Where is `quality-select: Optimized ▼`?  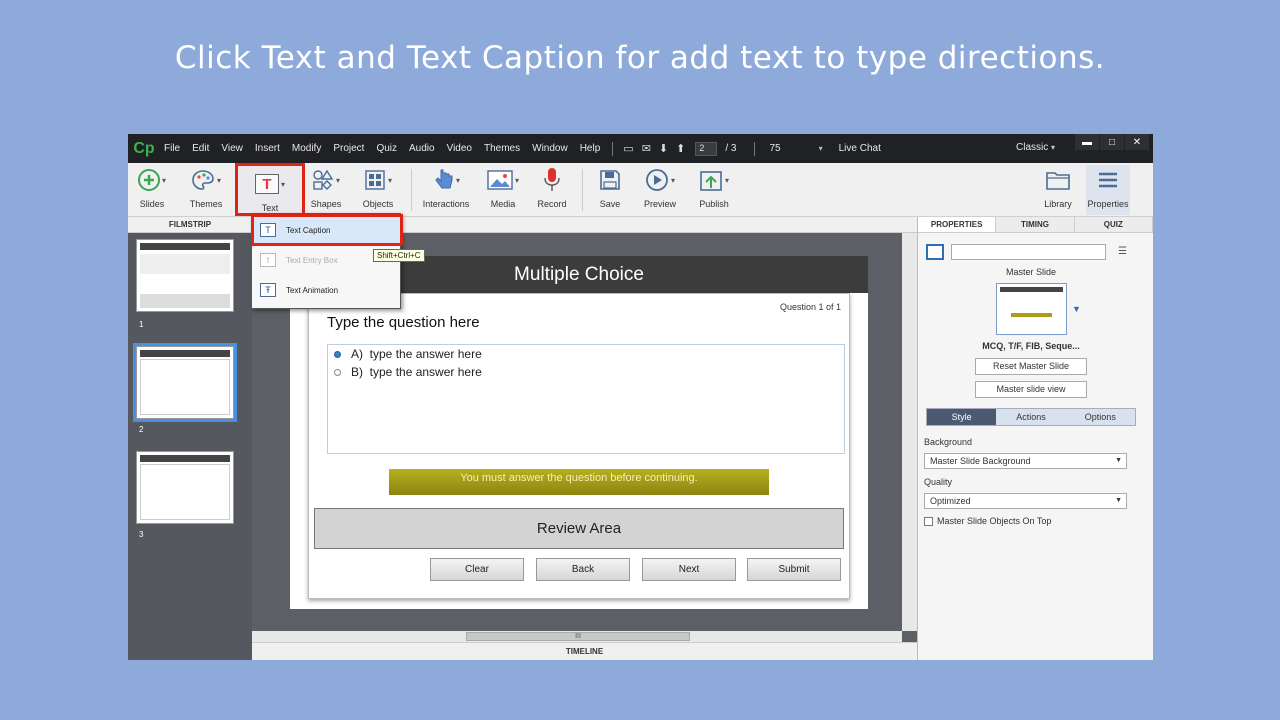 quality-select: Optimized ▼ is located at coordinates (1025, 501).